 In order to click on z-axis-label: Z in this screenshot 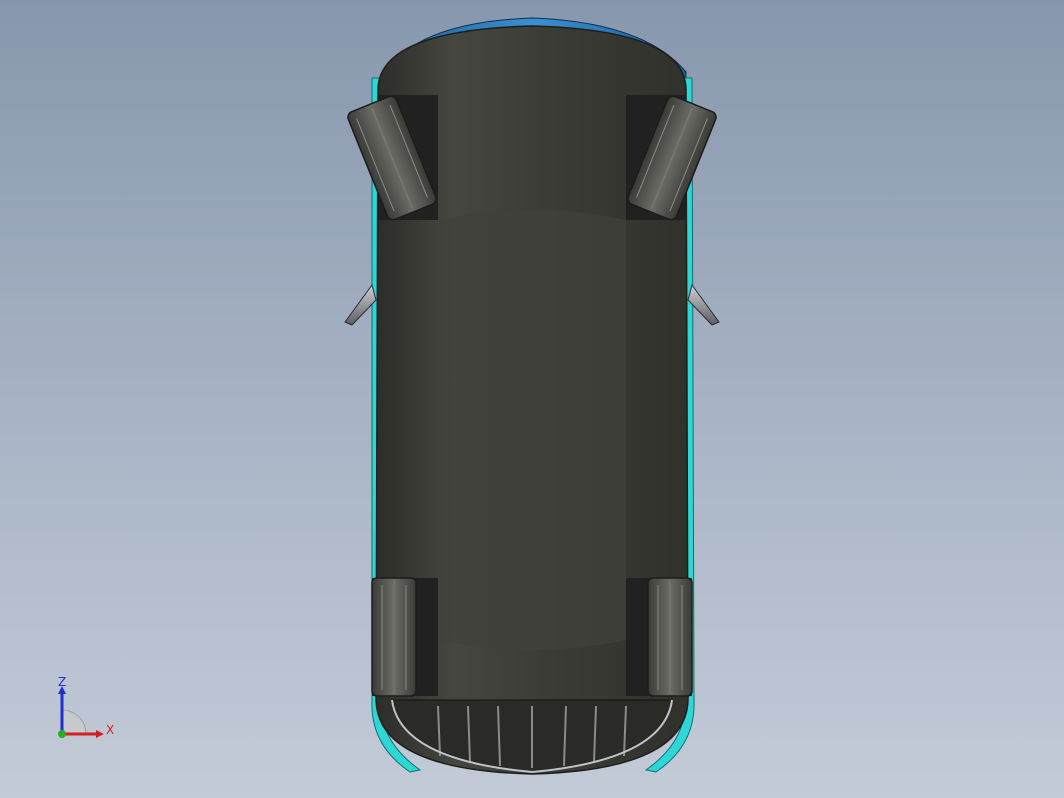, I will do `click(62, 682)`.